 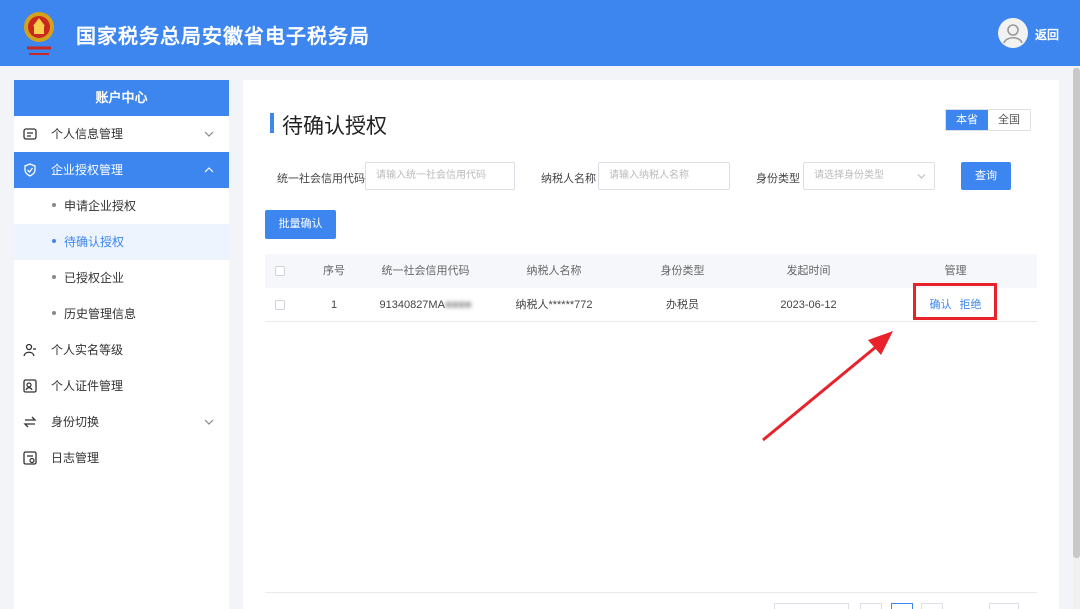 I want to click on annotation-highlight-box, so click(x=955, y=301).